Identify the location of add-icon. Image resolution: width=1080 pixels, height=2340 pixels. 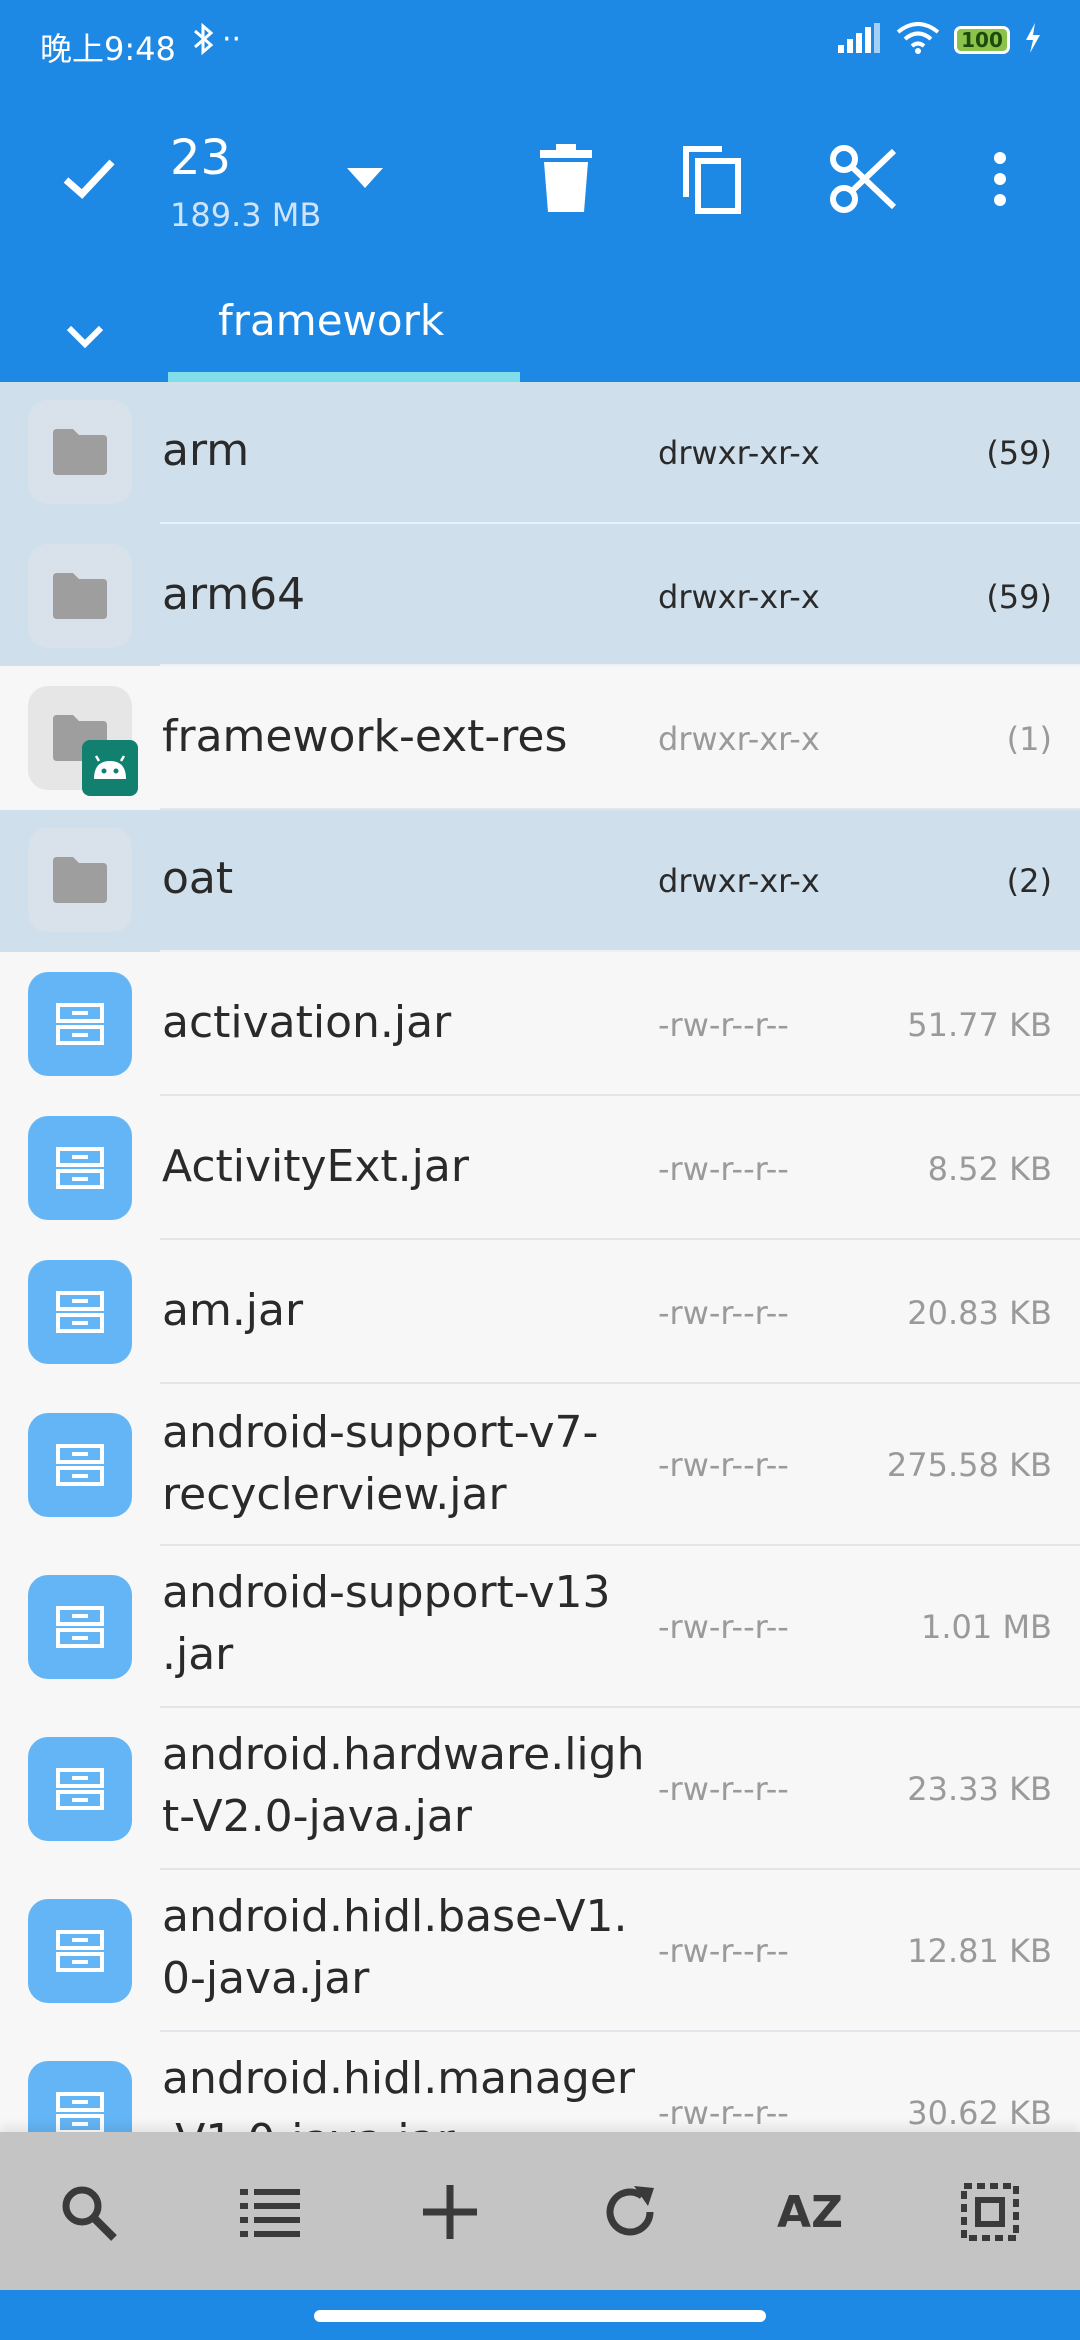
(450, 2212).